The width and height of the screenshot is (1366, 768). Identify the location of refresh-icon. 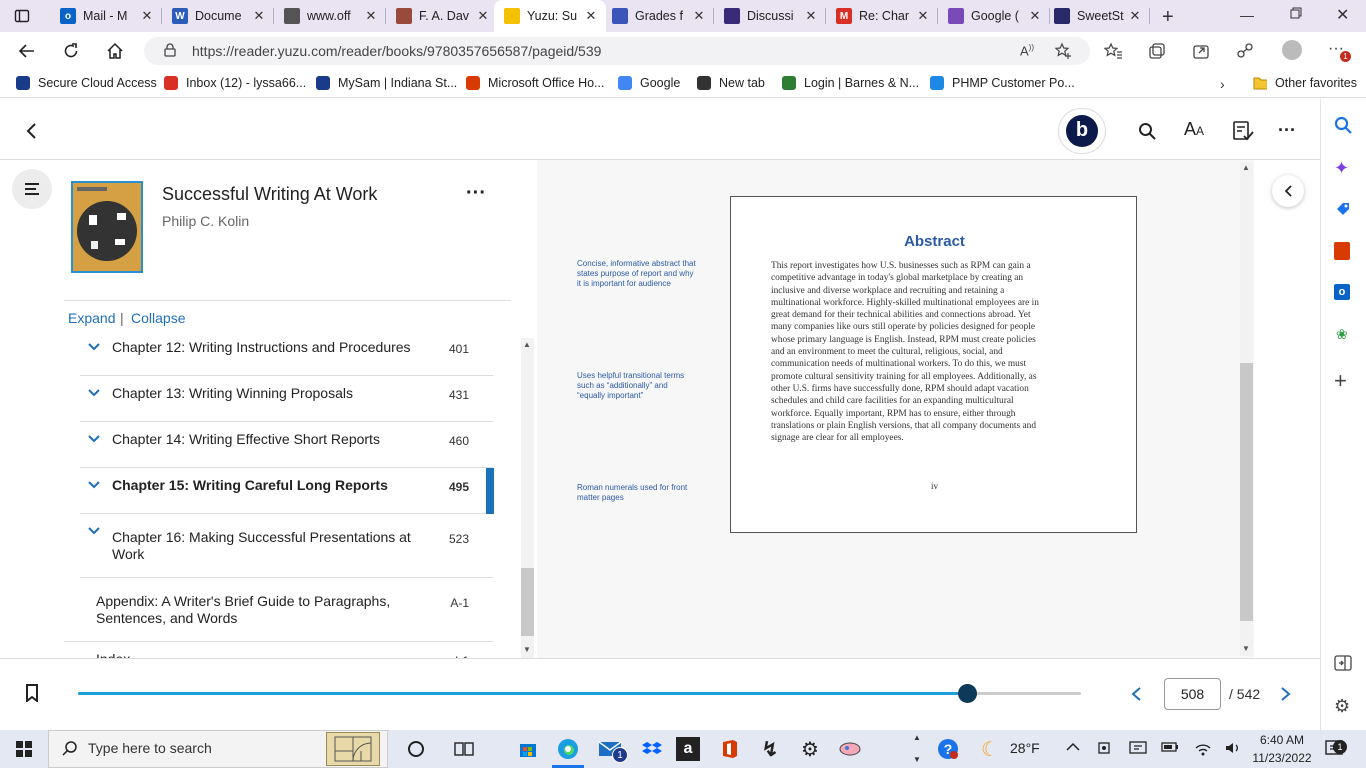
(71, 51).